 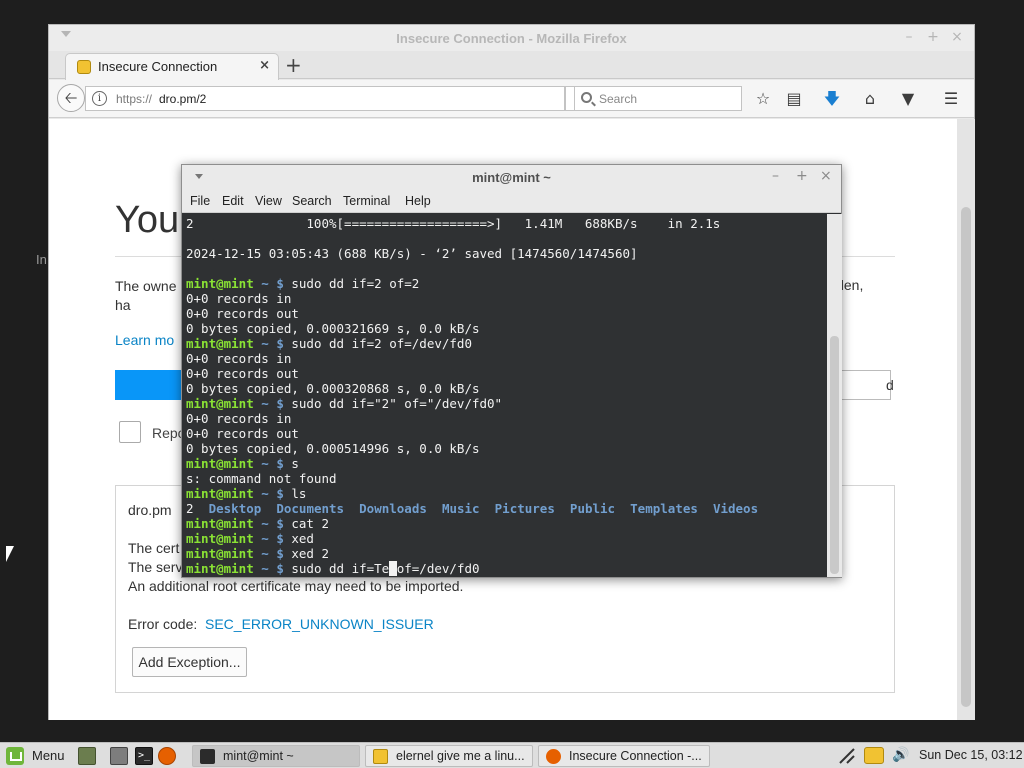 What do you see at coordinates (393, 508) in the screenshot?
I see `ls-entry: Downloads` at bounding box center [393, 508].